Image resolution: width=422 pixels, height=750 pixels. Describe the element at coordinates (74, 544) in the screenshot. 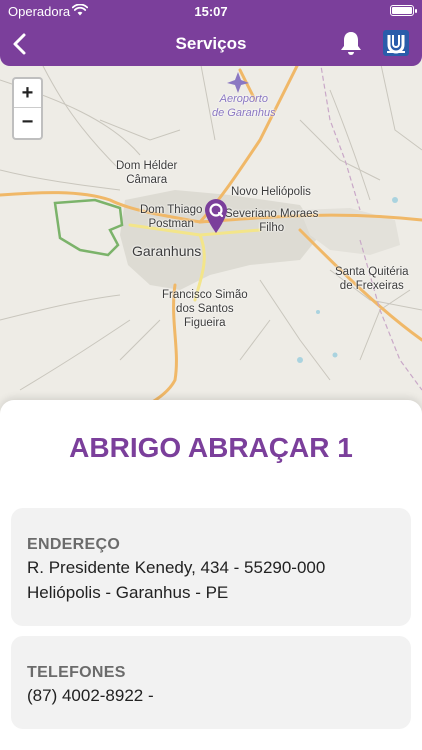

I see `address-label: ENDEREÇO` at that location.